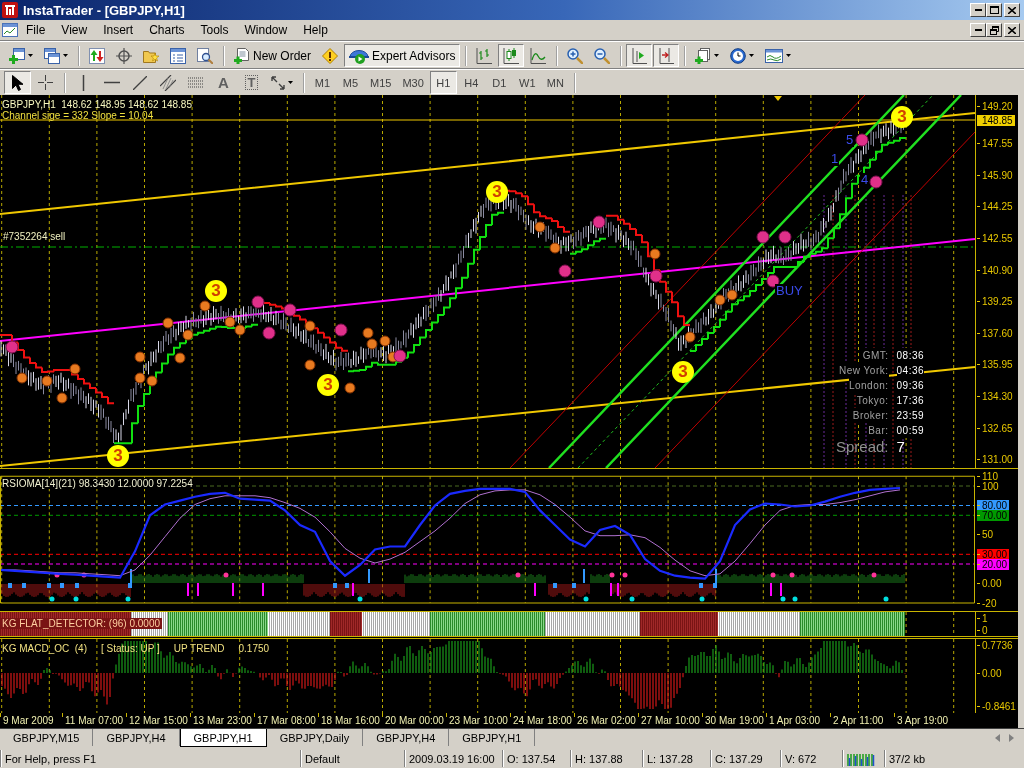 The width and height of the screenshot is (1024, 768). I want to click on target-icon, so click(124, 55).